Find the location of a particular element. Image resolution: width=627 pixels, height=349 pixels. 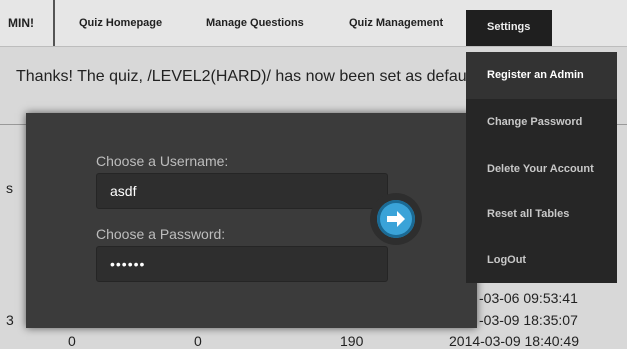

menu-item-change-password: Change Password is located at coordinates (541, 122).